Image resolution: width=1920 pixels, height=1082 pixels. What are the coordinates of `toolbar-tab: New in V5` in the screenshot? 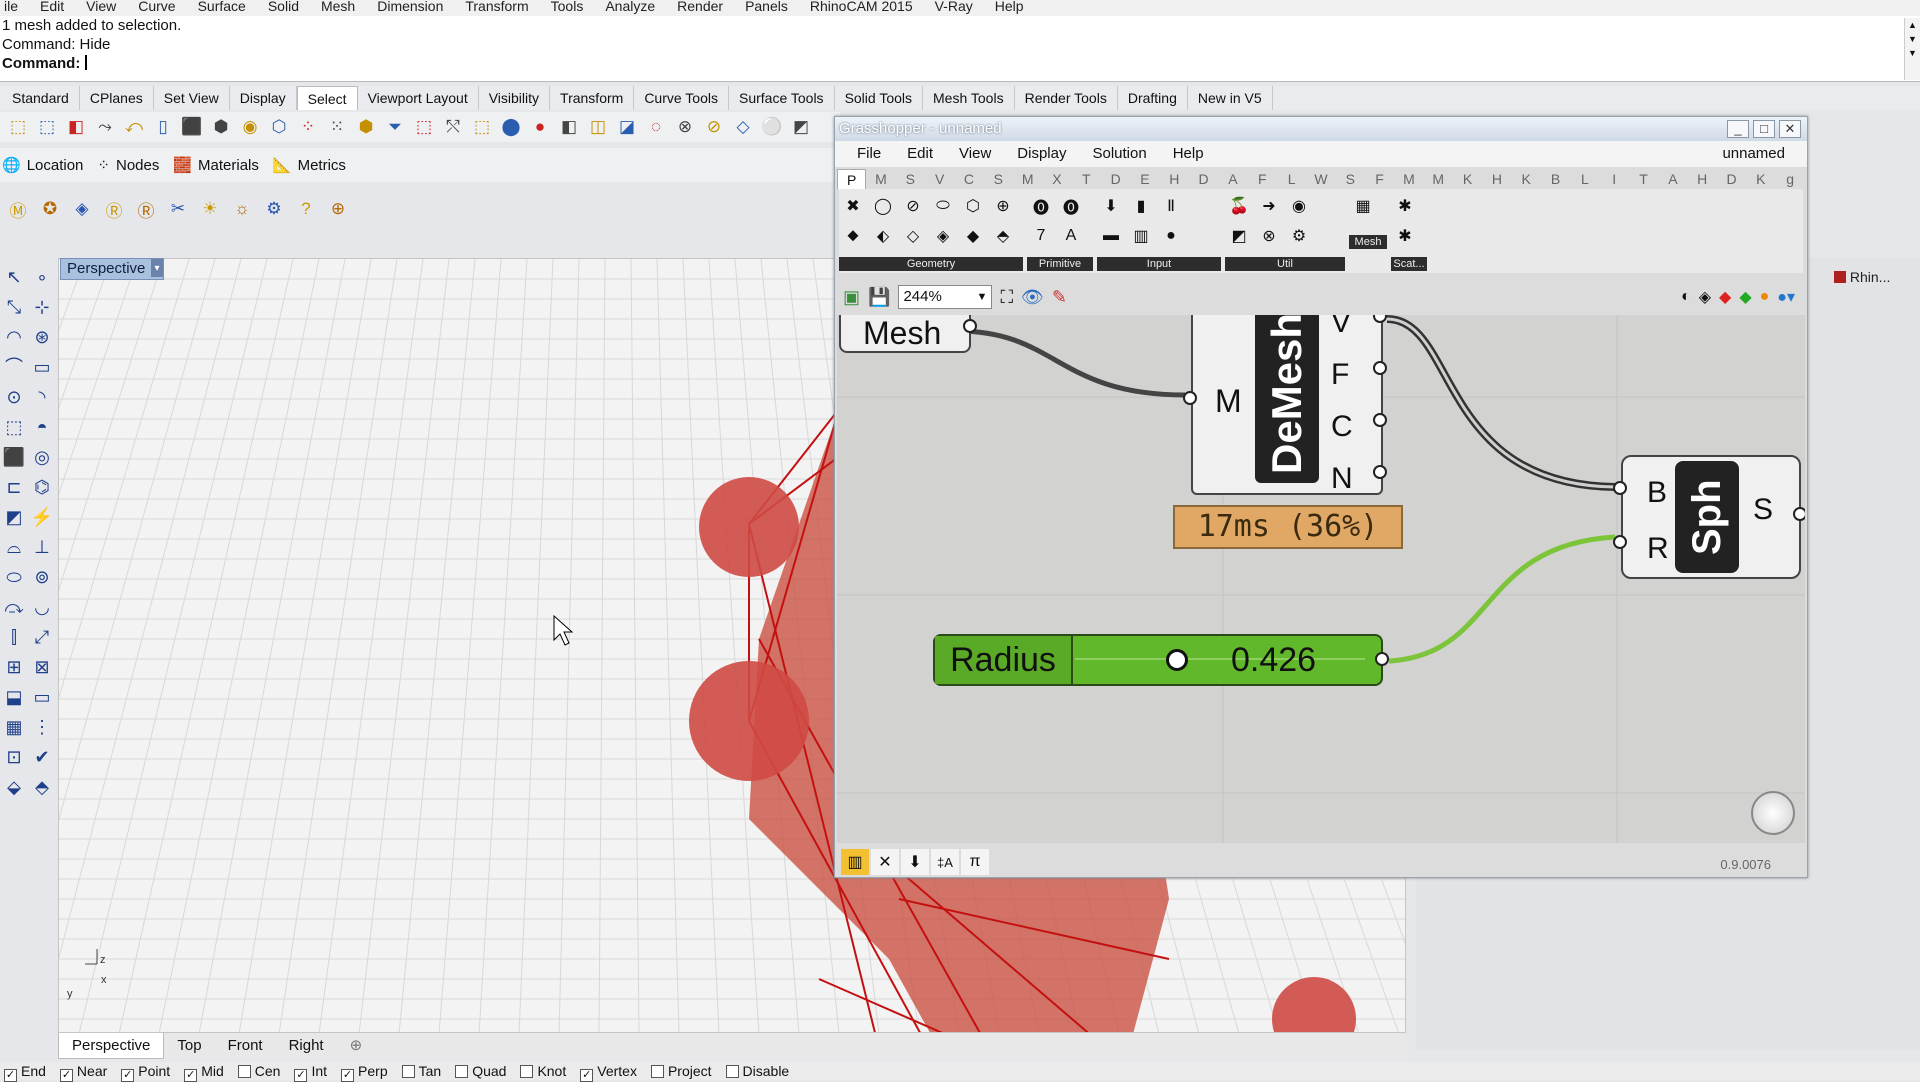 It's located at (1230, 98).